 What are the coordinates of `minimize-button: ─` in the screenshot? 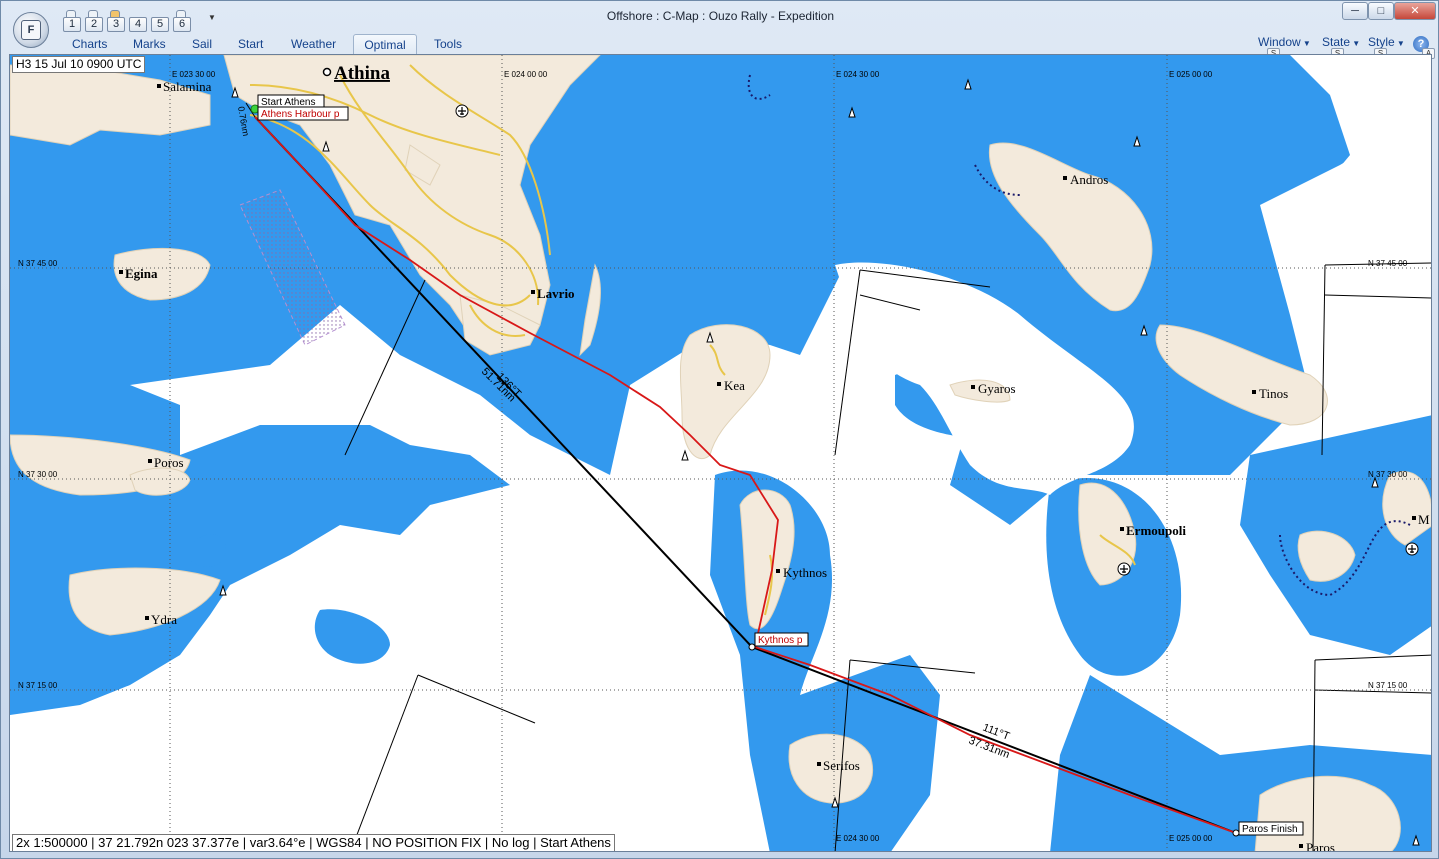 It's located at (1355, 11).